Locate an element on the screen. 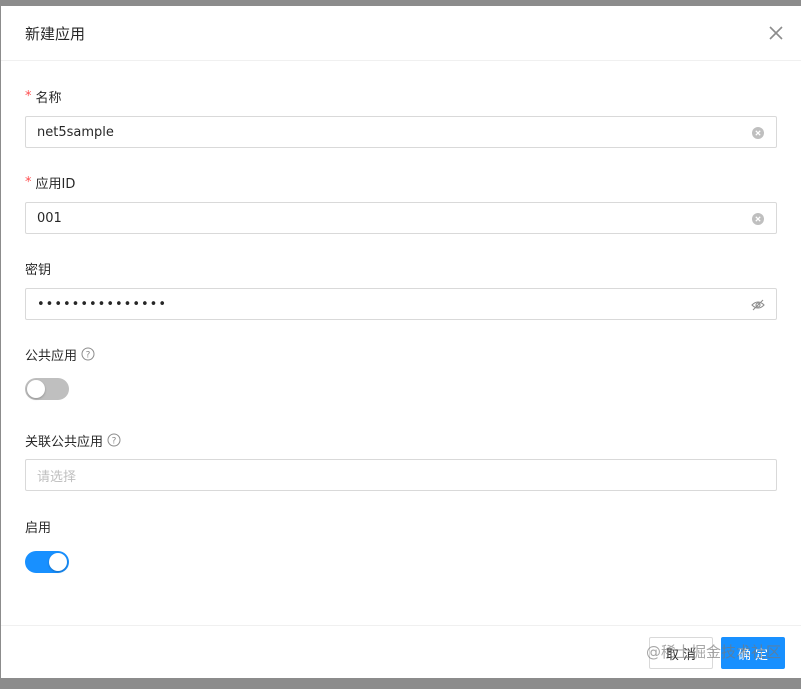  modal-title: 新建应用 is located at coordinates (55, 34).